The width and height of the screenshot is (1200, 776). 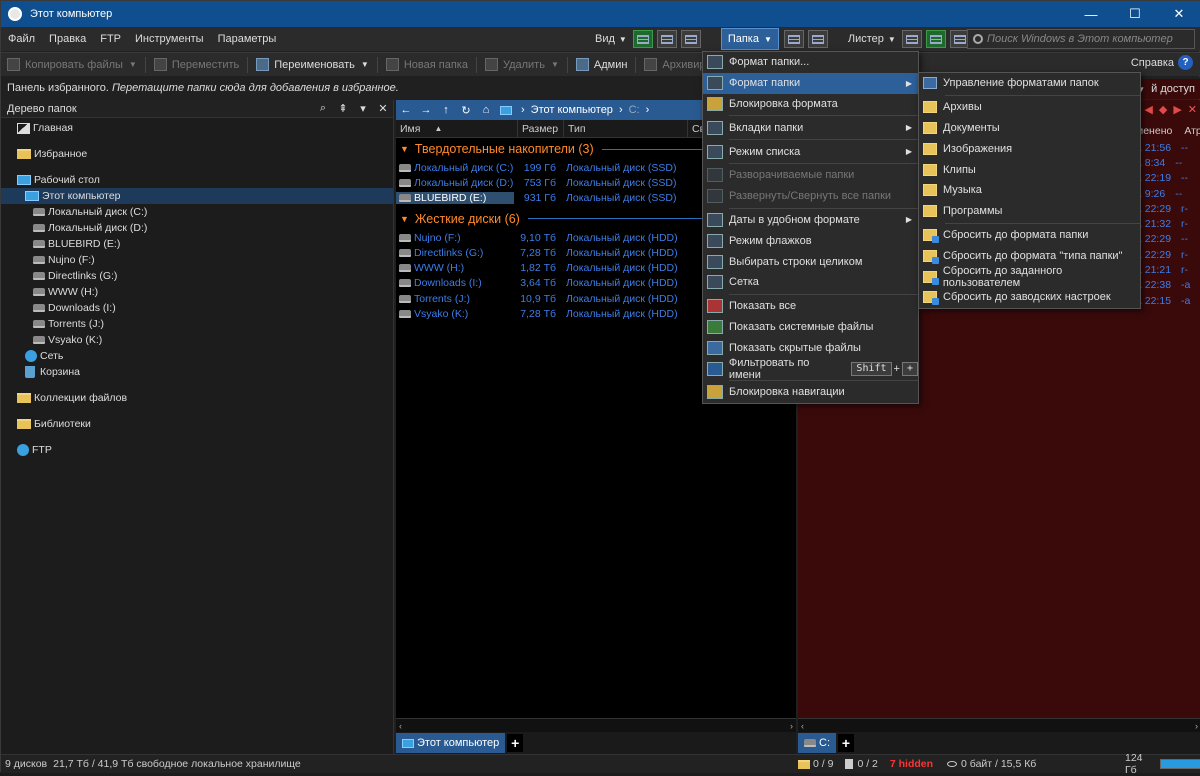 I want to click on view-details-icon, so click(x=642, y=39).